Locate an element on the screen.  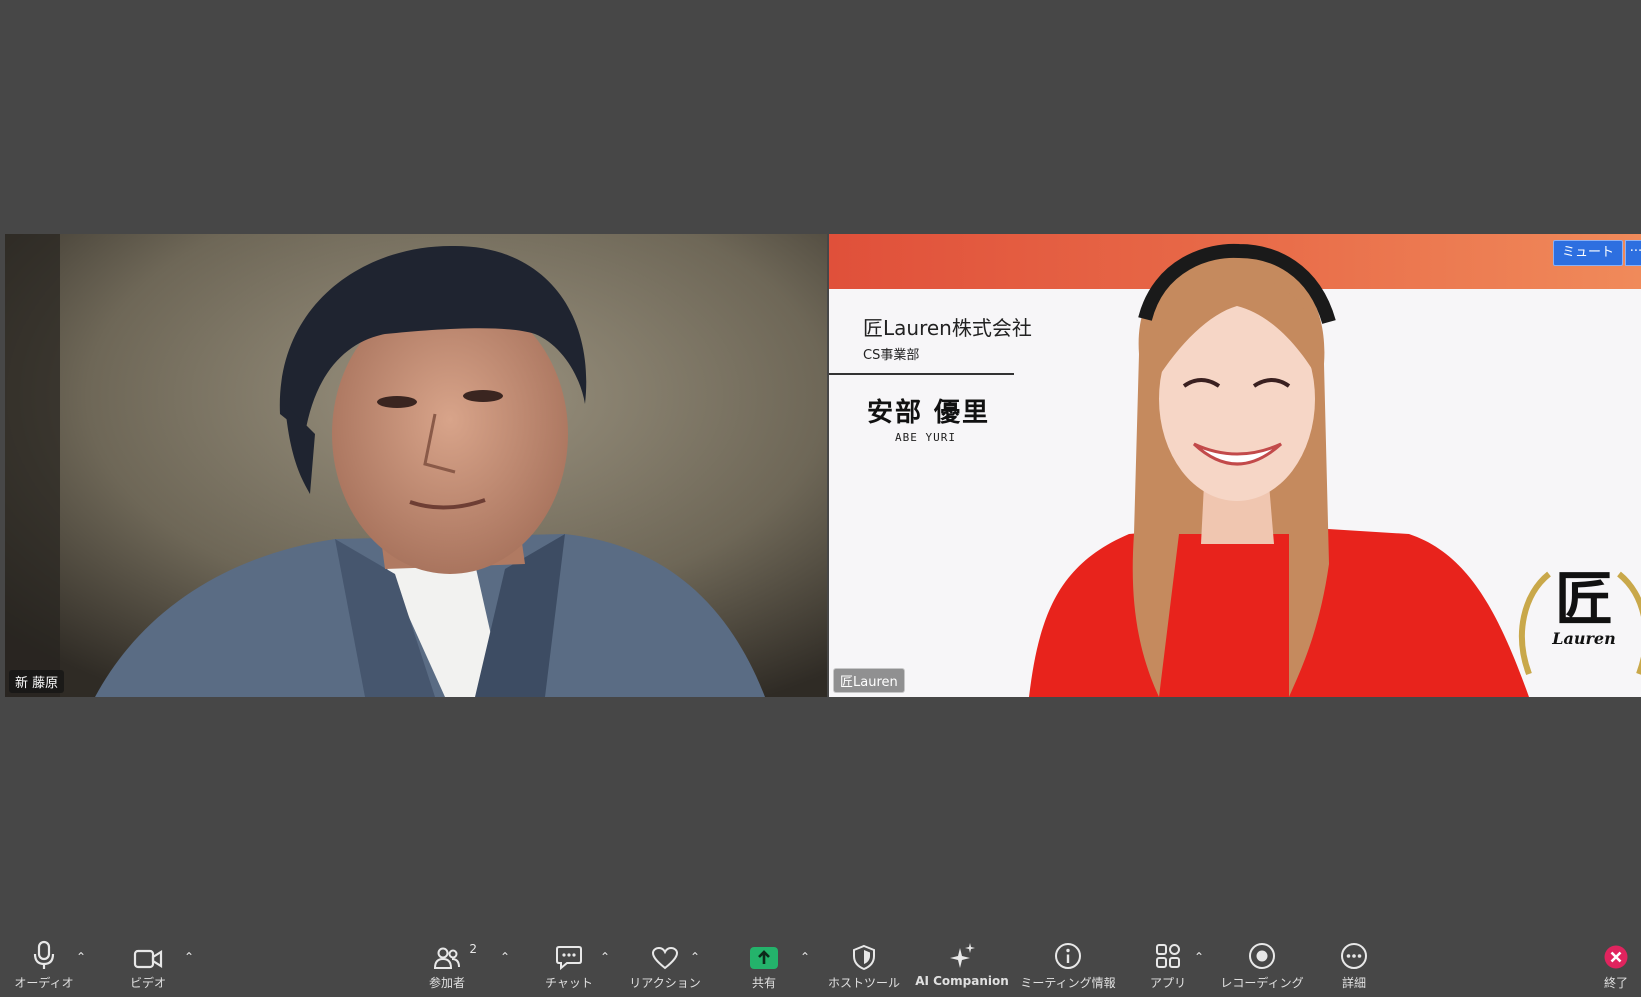
video-camera-icon is located at coordinates (148, 959).